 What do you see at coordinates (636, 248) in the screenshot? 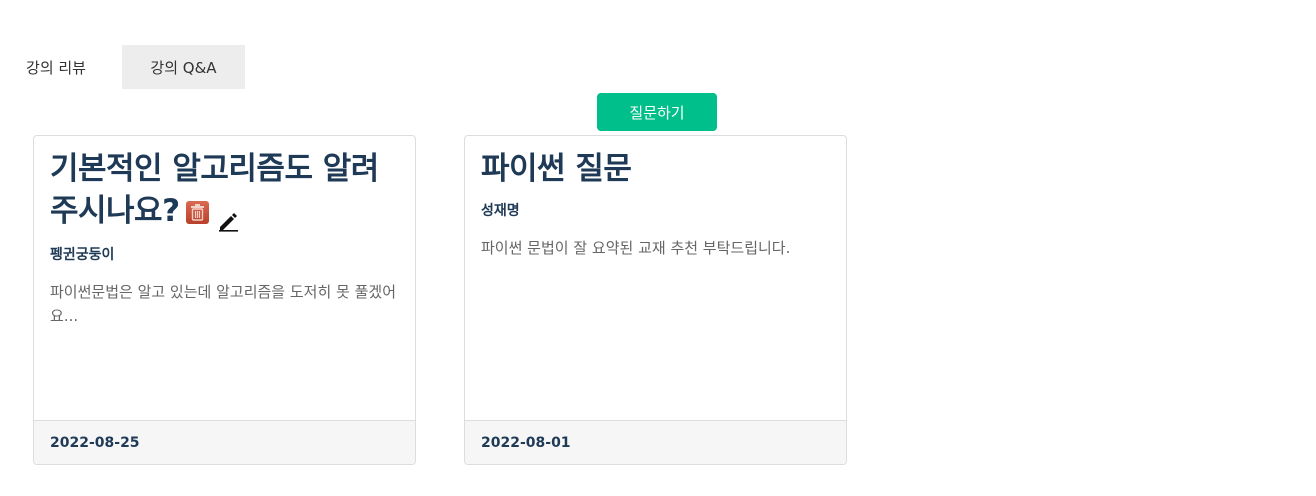
I see `question-content: 파이썬 문법이 잘 요약된 교재 추천 부탁드립니다.` at bounding box center [636, 248].